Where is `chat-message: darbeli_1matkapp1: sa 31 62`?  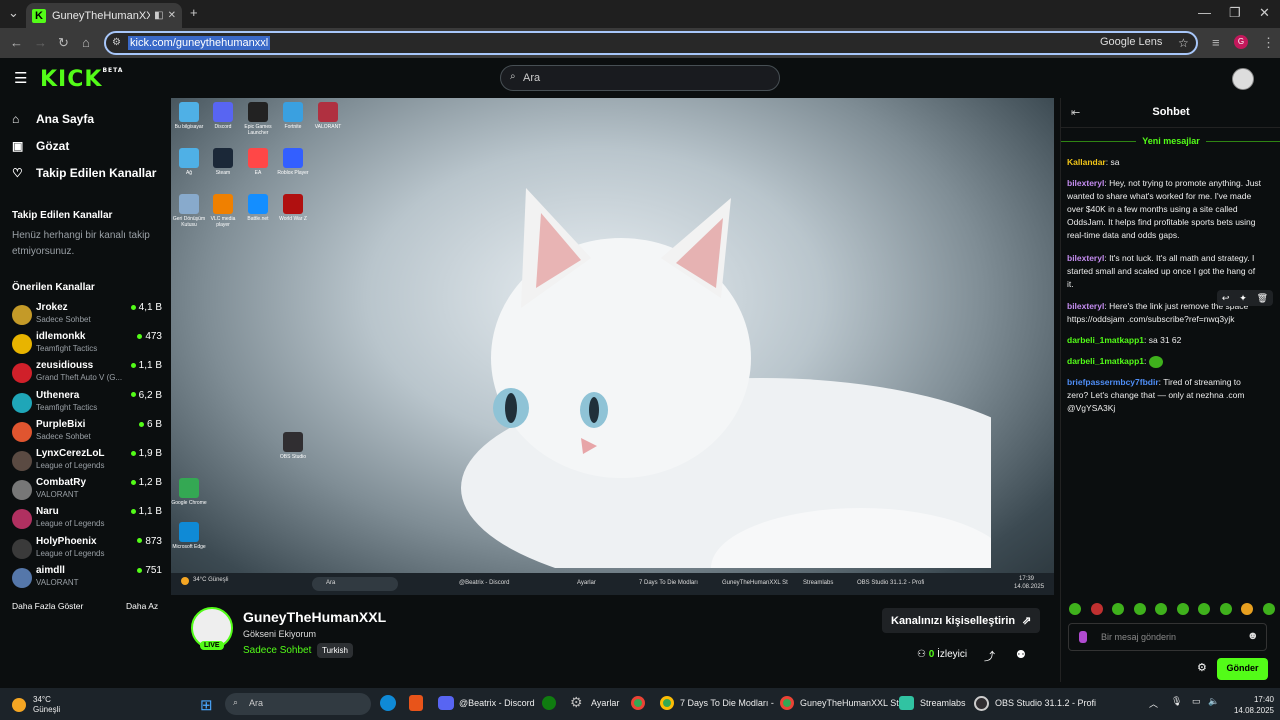
chat-message: darbeli_1matkapp1: sa 31 62 is located at coordinates (1165, 340).